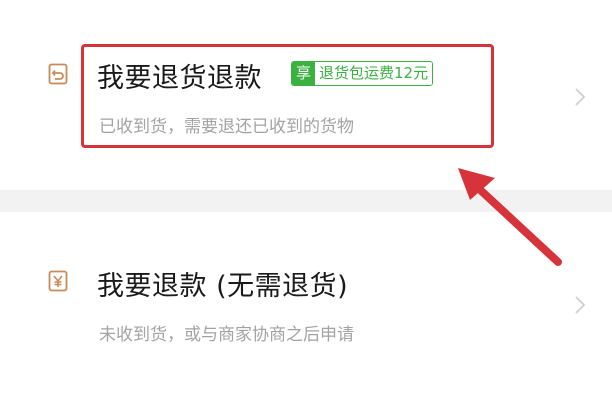 Image resolution: width=612 pixels, height=396 pixels. Describe the element at coordinates (306, 201) in the screenshot. I see `section-divider` at that location.